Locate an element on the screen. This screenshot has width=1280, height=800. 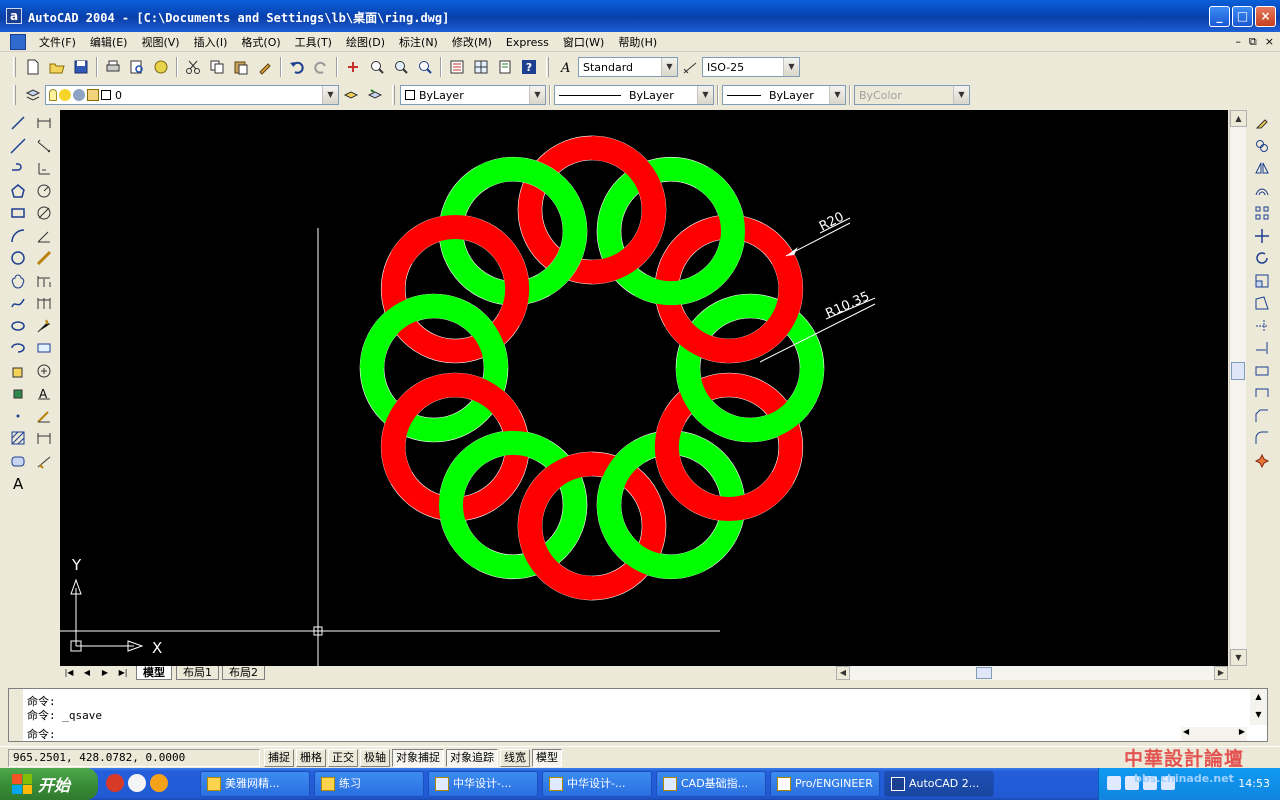
line-icon is located at coordinates (18, 123).